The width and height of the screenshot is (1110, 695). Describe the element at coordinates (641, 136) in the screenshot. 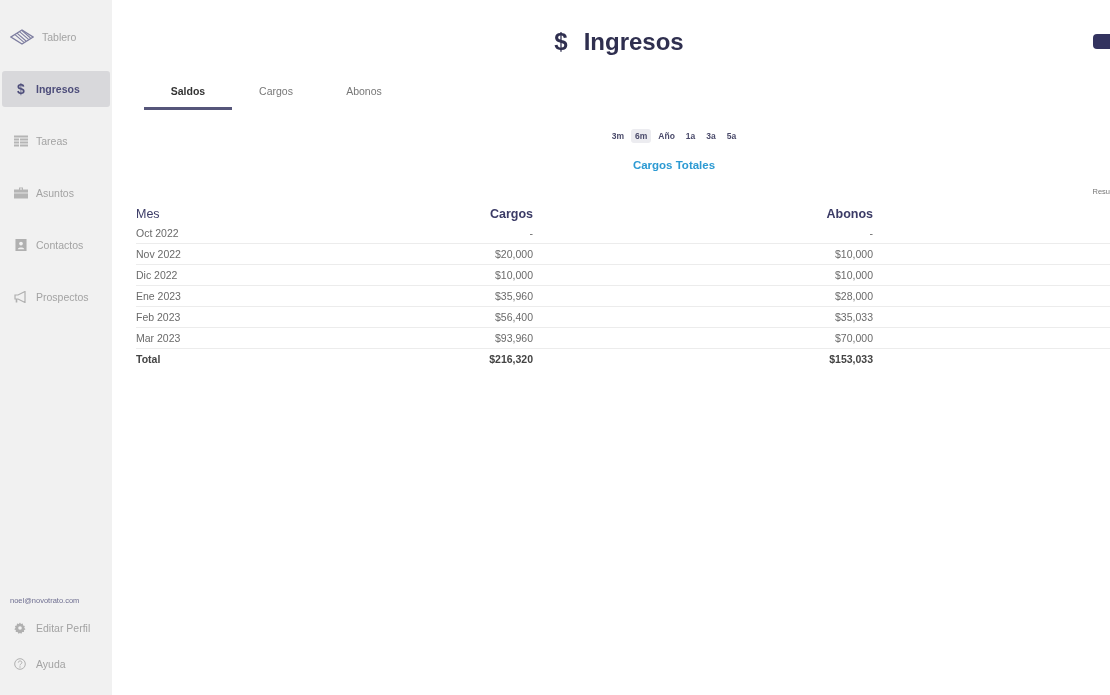

I see `period-option: 6m` at that location.